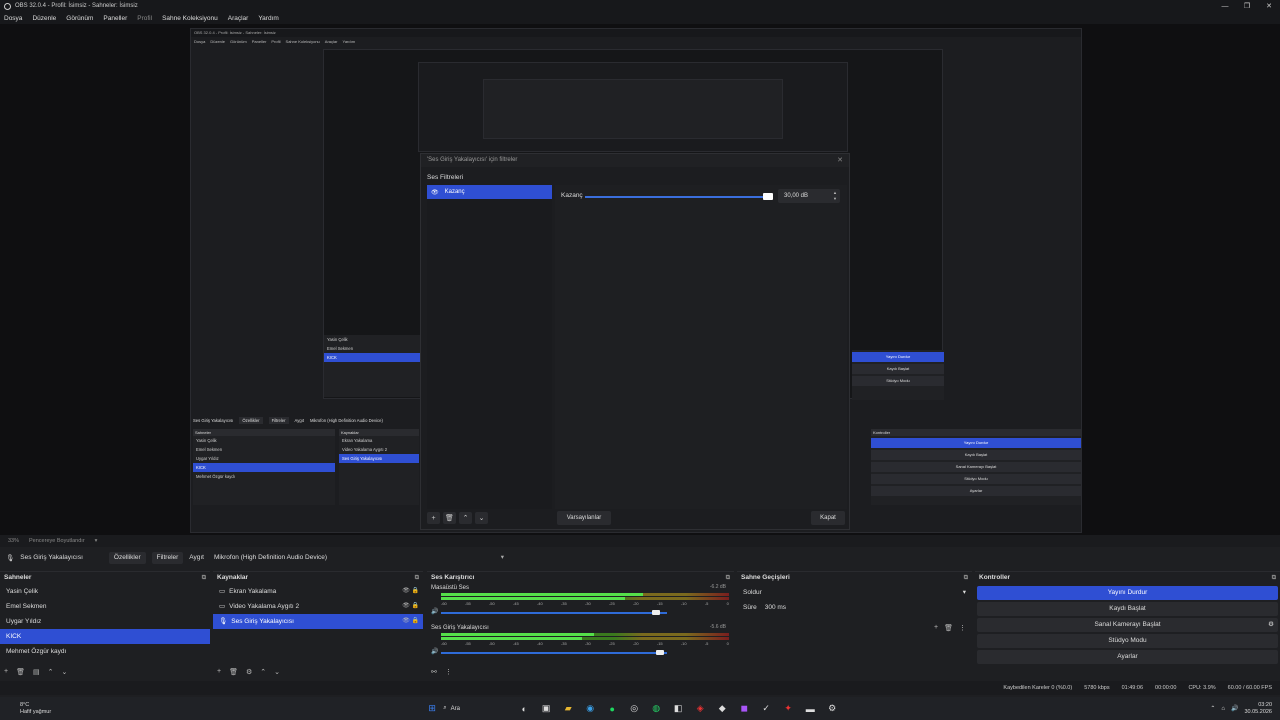  I want to click on menu-scene-collection: Sahne Koleksiyonu, so click(190, 18).